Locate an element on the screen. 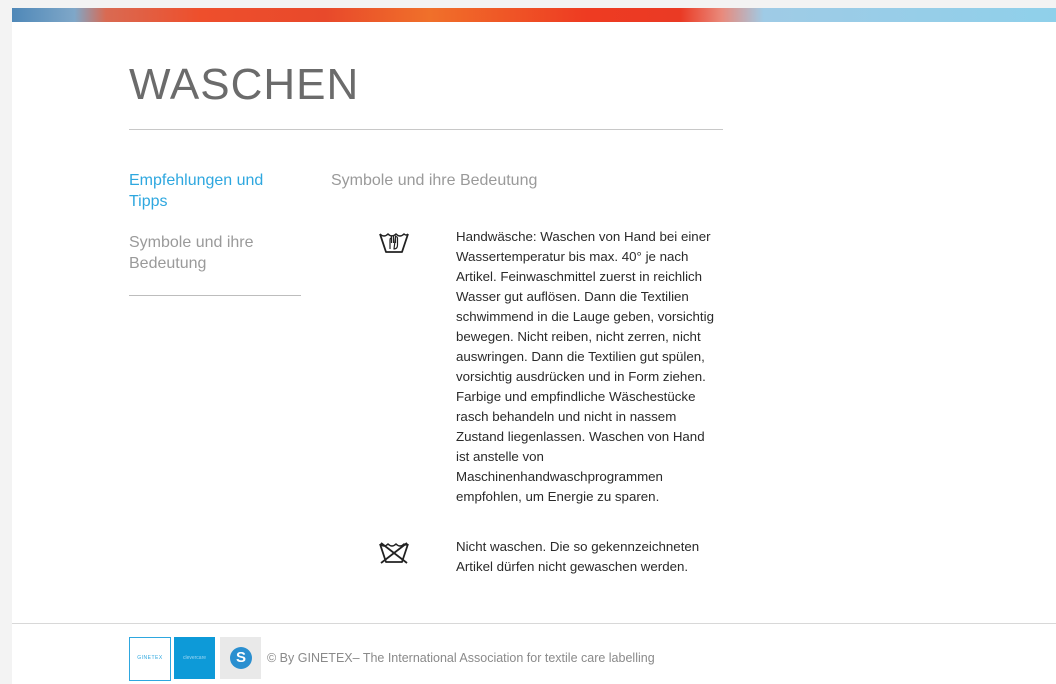  clevercare-logo: clevercare is located at coordinates (194, 658).